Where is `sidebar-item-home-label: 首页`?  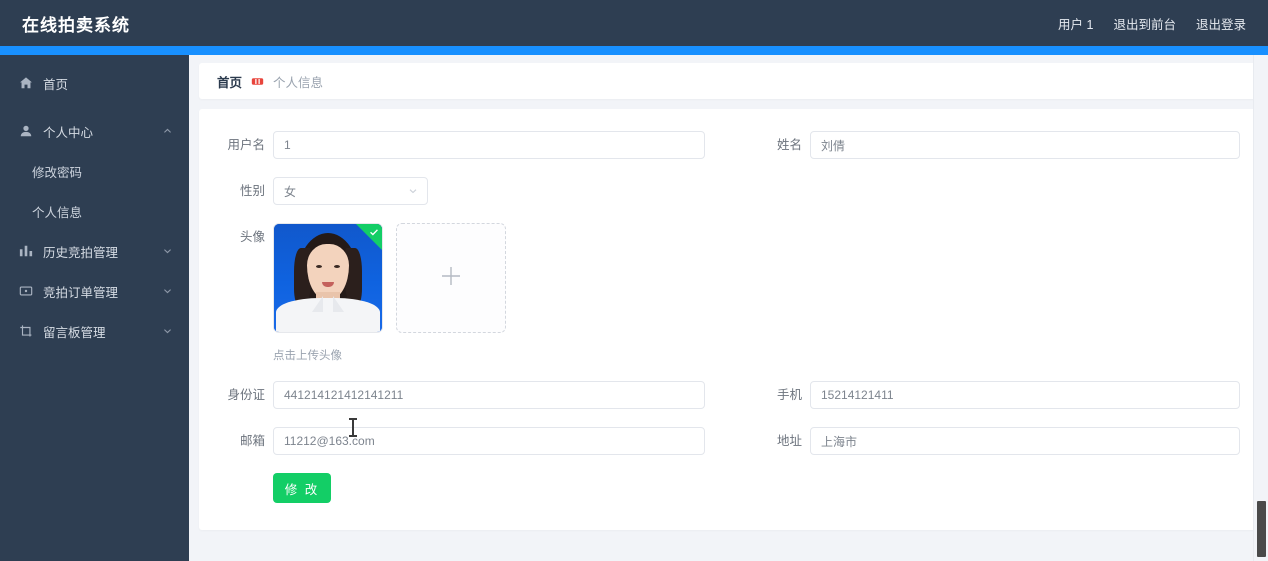
sidebar-item-home-label: 首页 is located at coordinates (56, 84).